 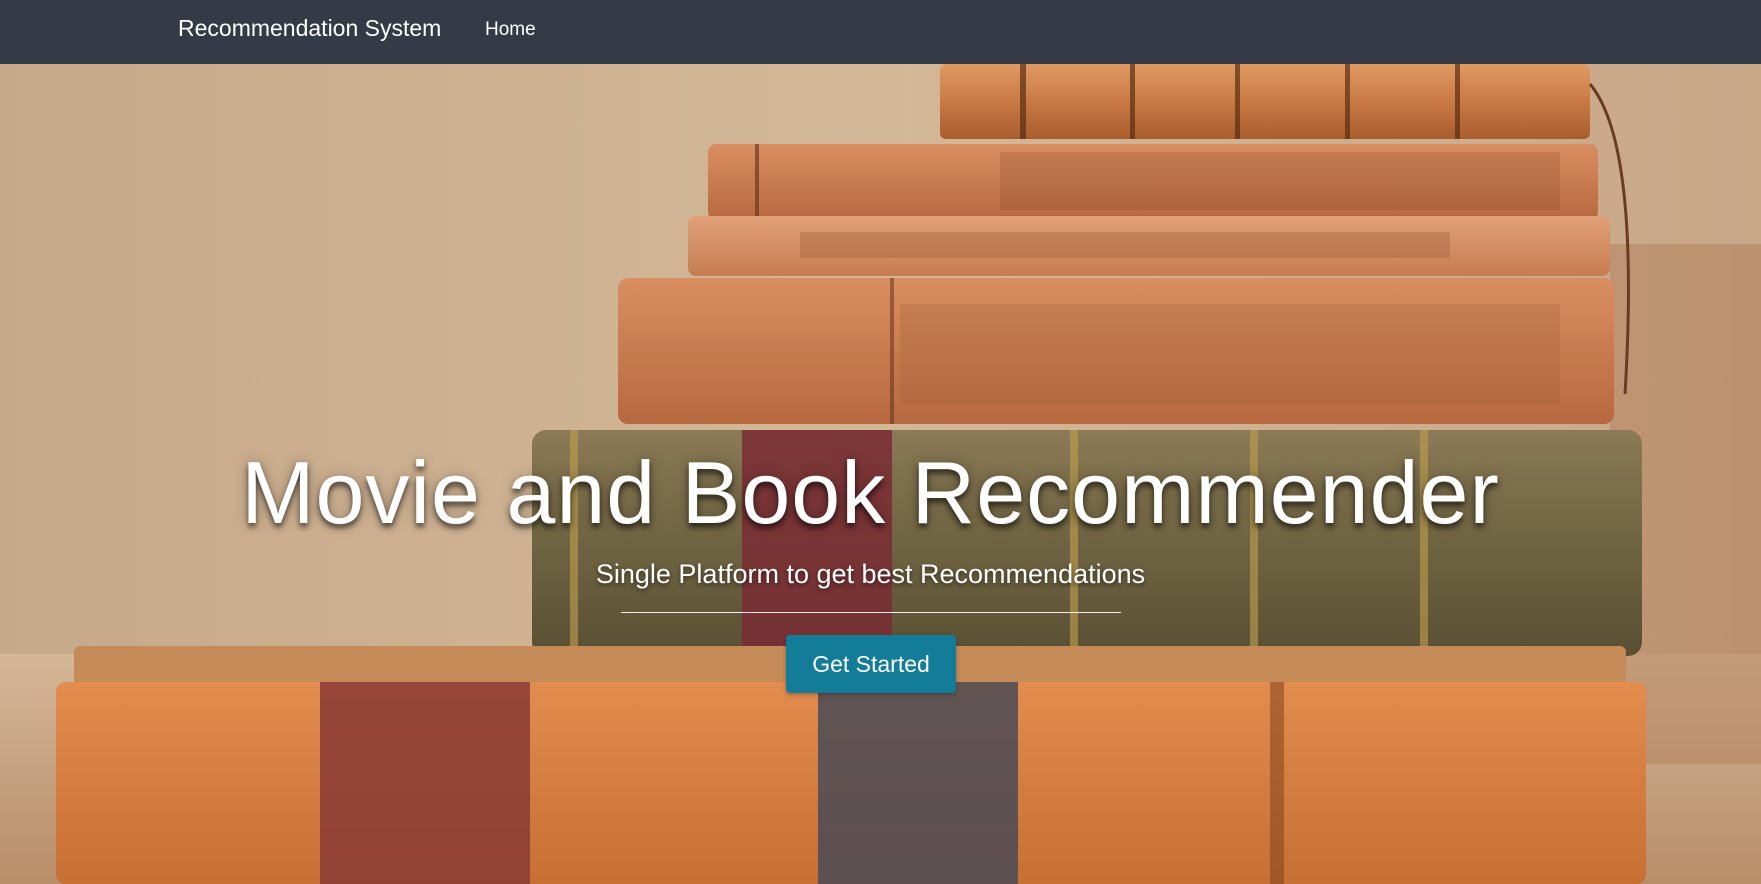 What do you see at coordinates (871, 612) in the screenshot?
I see `hero-divider` at bounding box center [871, 612].